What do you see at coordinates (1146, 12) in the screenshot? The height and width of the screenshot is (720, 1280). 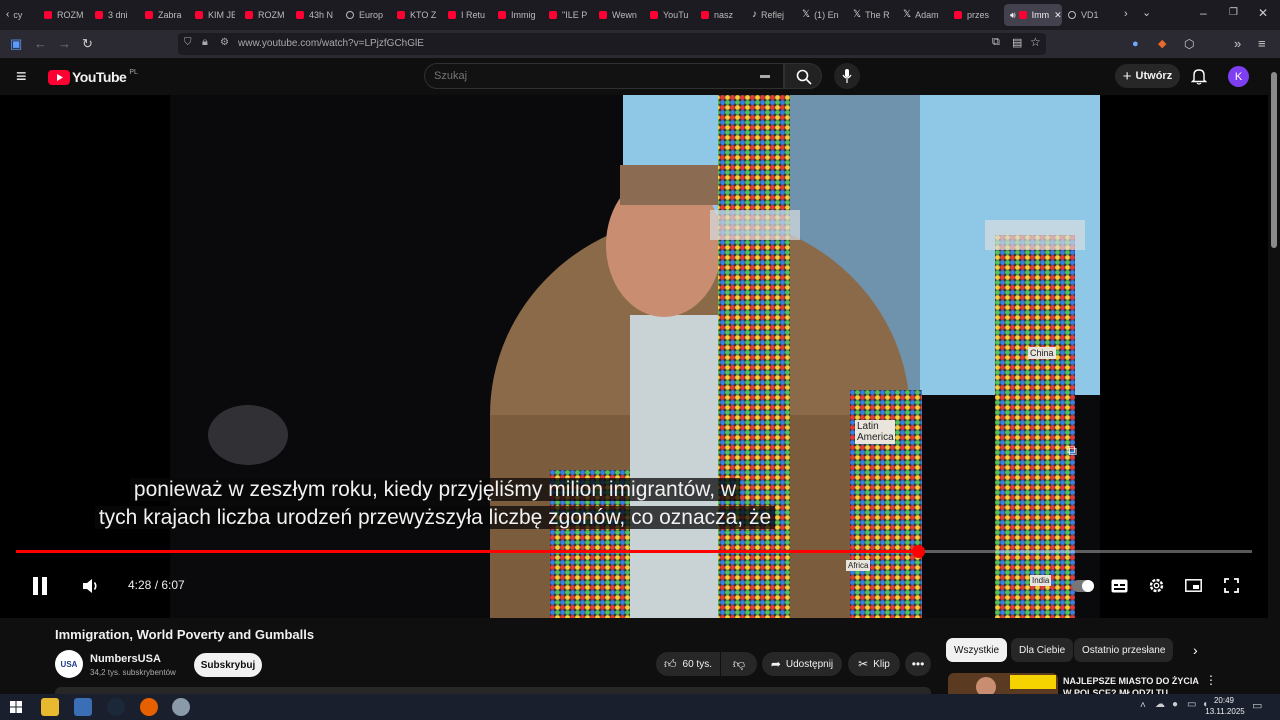 I see `tab-list-icon: ⌄` at bounding box center [1146, 12].